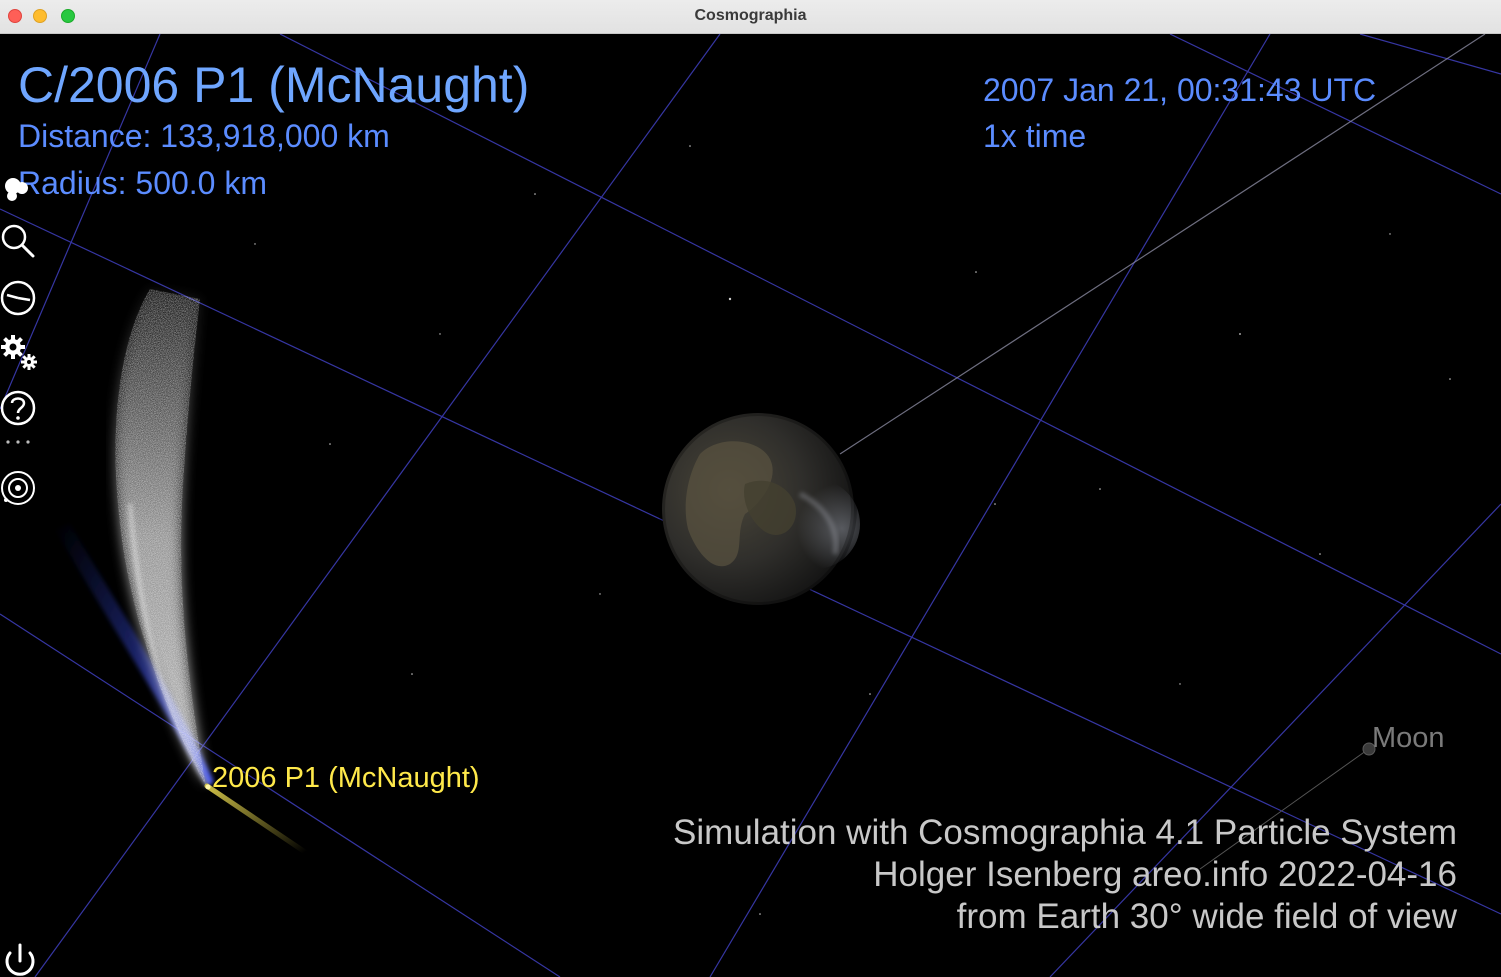 This screenshot has height=977, width=1501. I want to click on distance-readout: Distance: 133,918,000 km, so click(204, 136).